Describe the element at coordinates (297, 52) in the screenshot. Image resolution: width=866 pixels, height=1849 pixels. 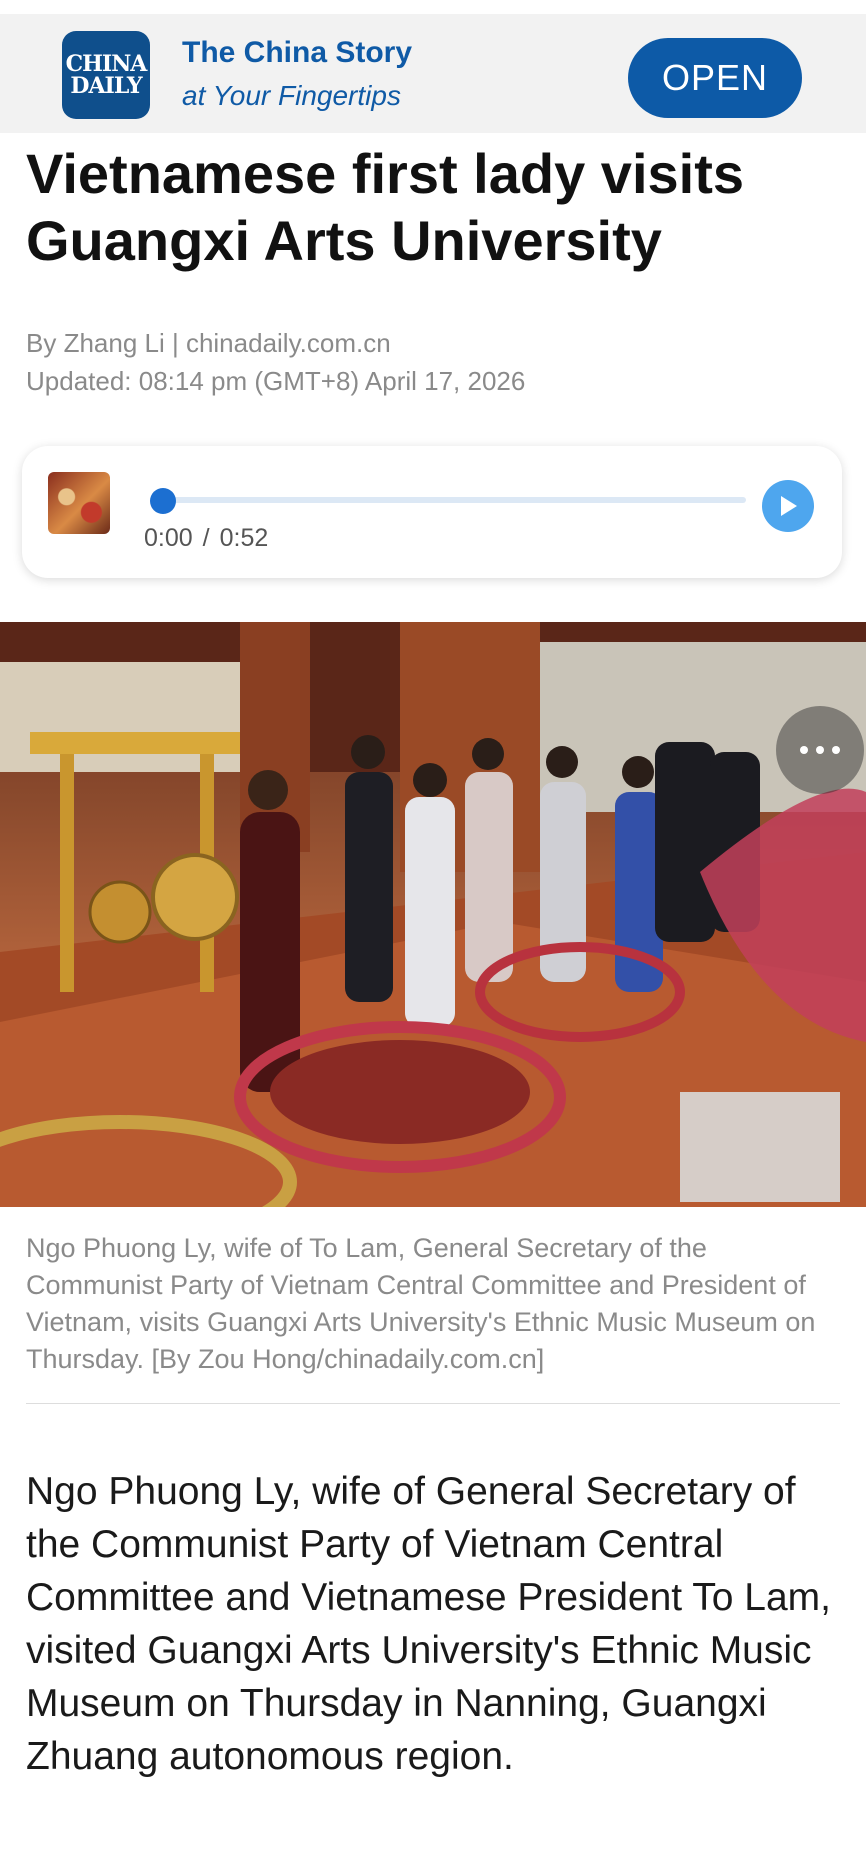
I see `banner-title: The China Story` at that location.